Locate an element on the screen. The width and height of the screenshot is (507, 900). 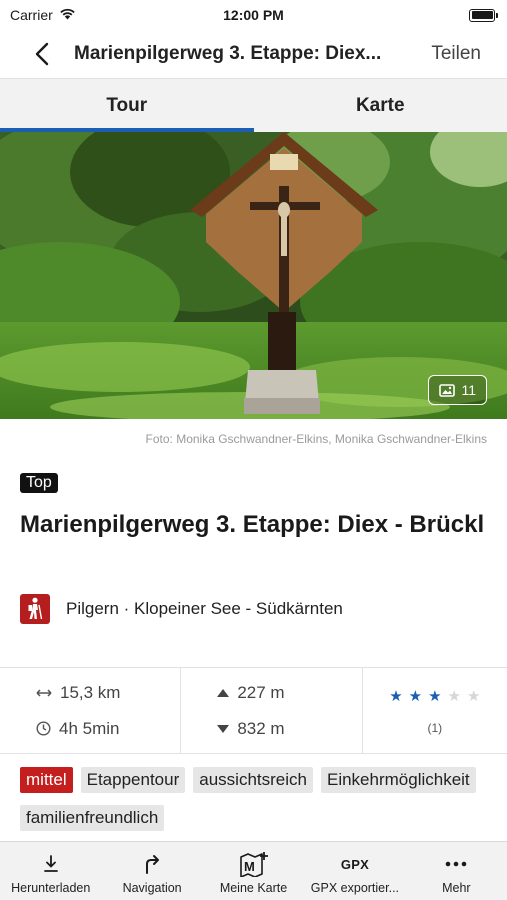
stats-rating: ★ ★ ★ ★ ★ (1) is located at coordinates (435, 710).